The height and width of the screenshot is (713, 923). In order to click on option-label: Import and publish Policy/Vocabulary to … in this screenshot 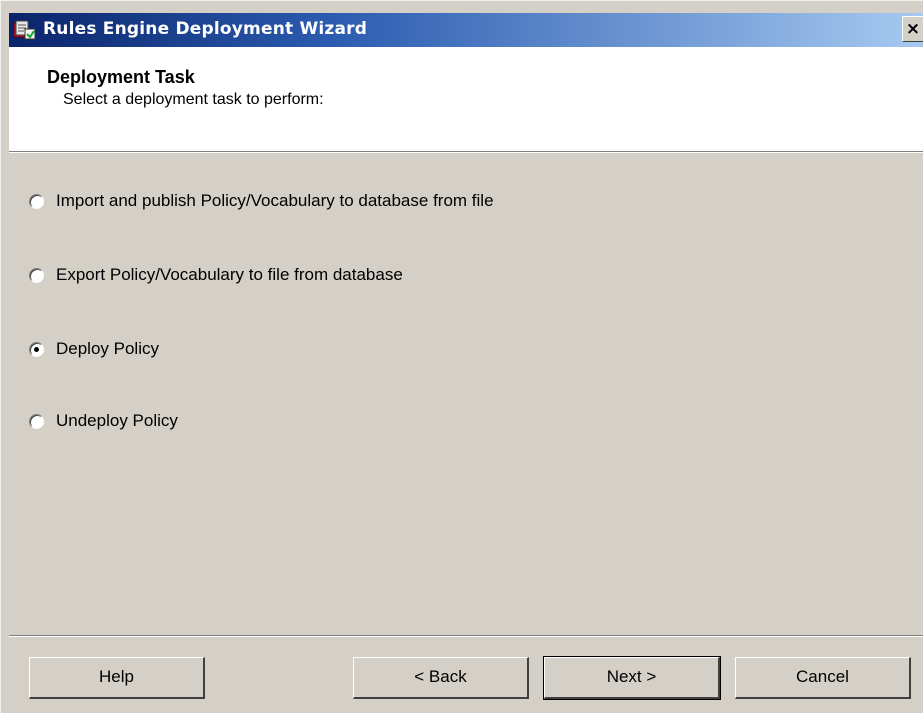, I will do `click(275, 200)`.